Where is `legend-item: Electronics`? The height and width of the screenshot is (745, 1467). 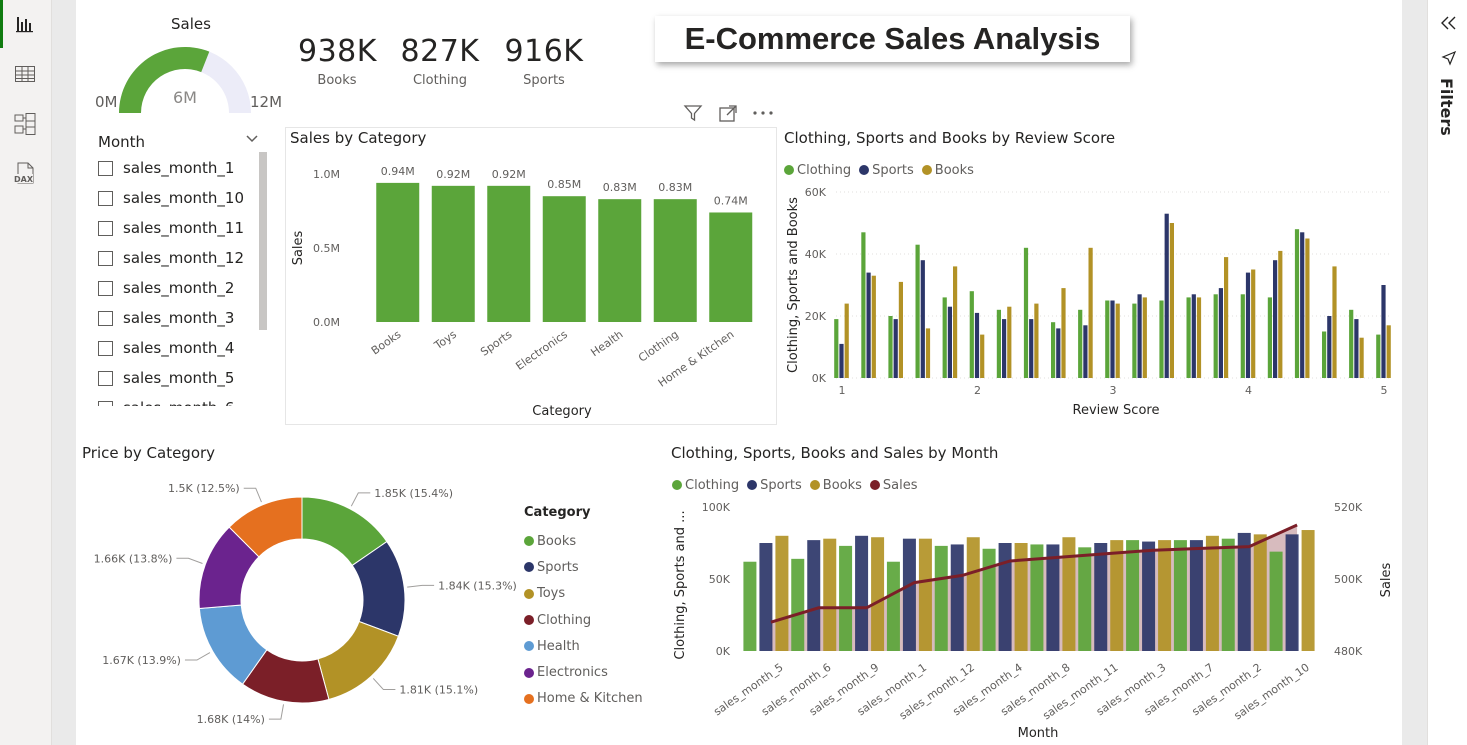 legend-item: Electronics is located at coordinates (583, 672).